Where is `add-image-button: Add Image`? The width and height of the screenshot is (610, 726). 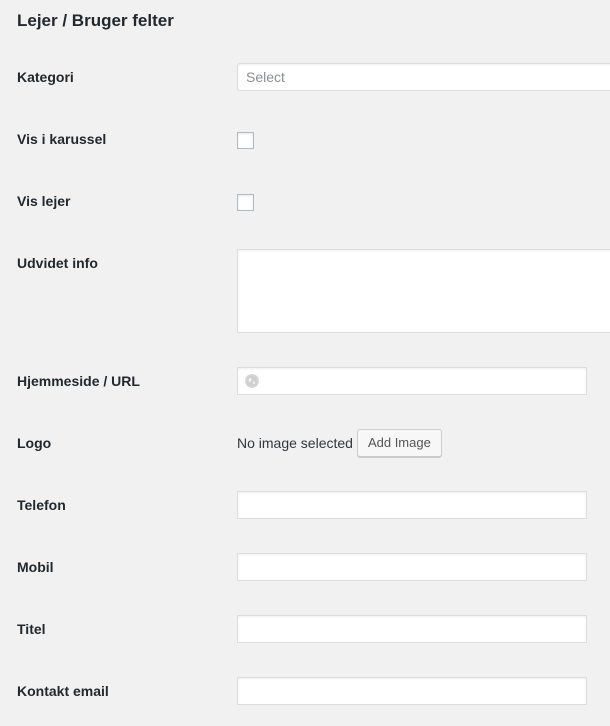
add-image-button: Add Image is located at coordinates (399, 443).